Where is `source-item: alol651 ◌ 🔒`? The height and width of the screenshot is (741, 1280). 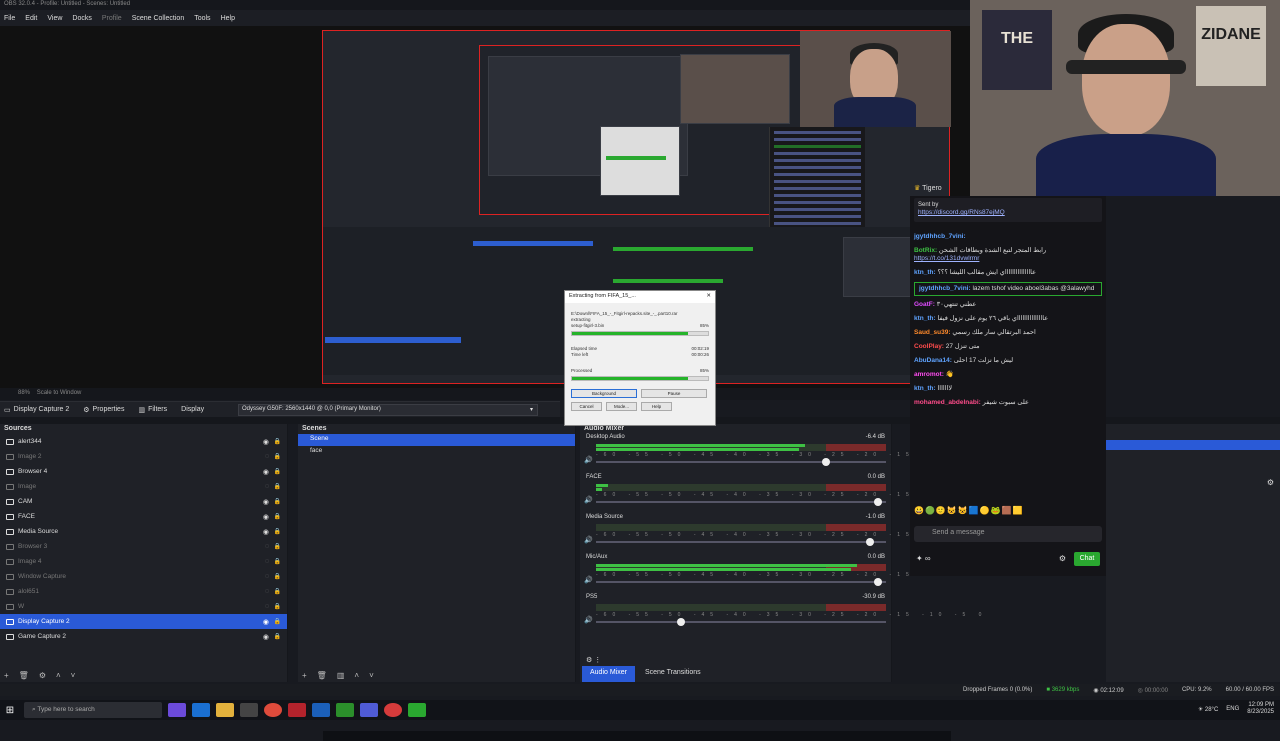 source-item: alol651 ◌ 🔒 is located at coordinates (143, 591).